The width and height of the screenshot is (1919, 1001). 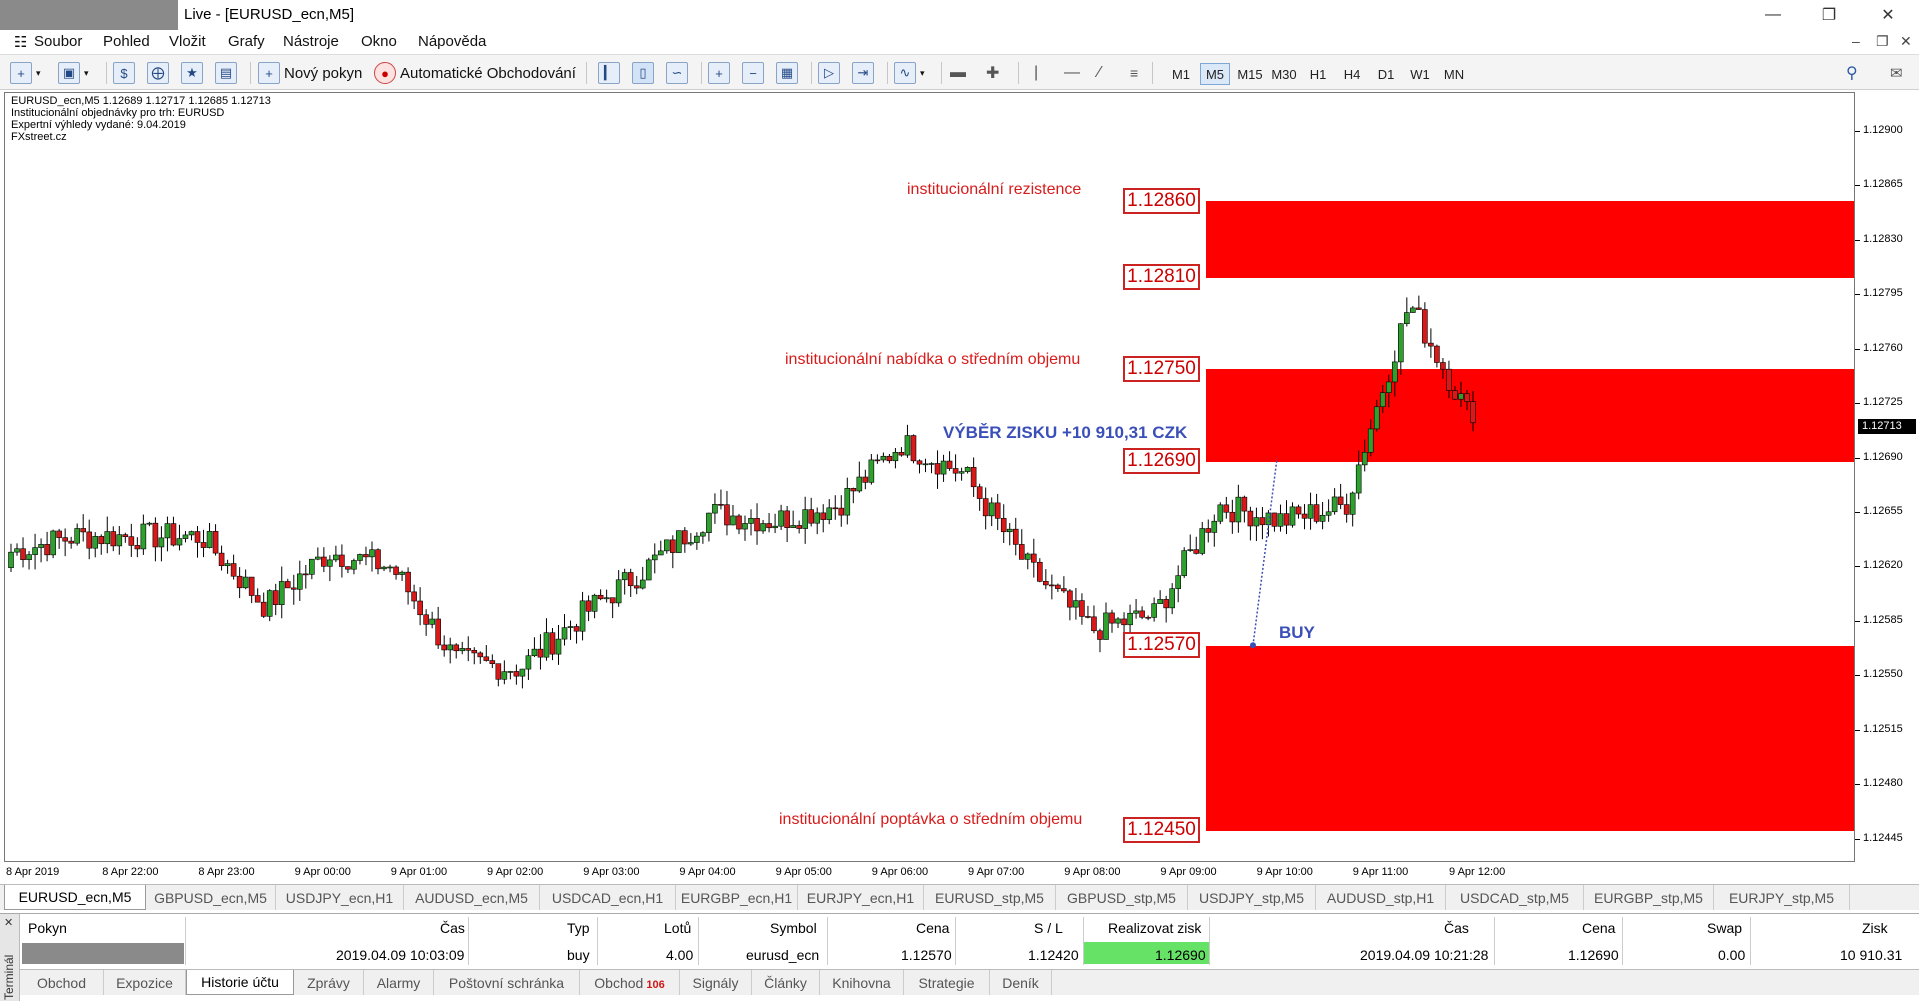 I want to click on col-cas-open: Čas, so click(x=452, y=928).